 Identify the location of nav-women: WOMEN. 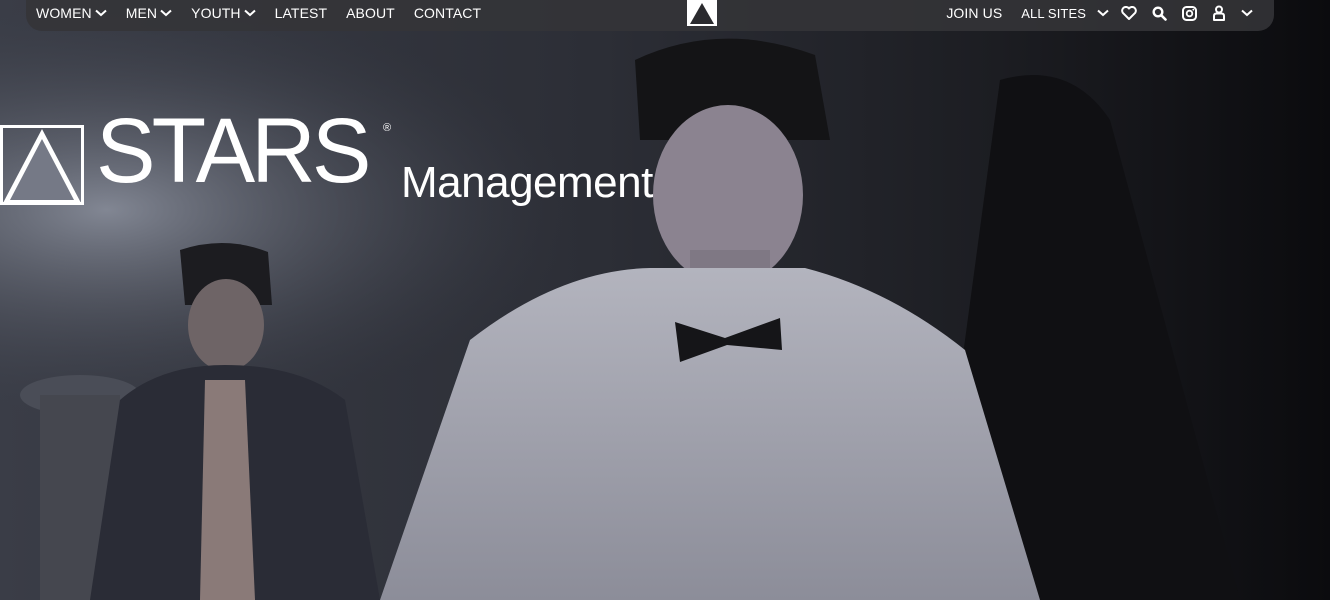
(71, 13).